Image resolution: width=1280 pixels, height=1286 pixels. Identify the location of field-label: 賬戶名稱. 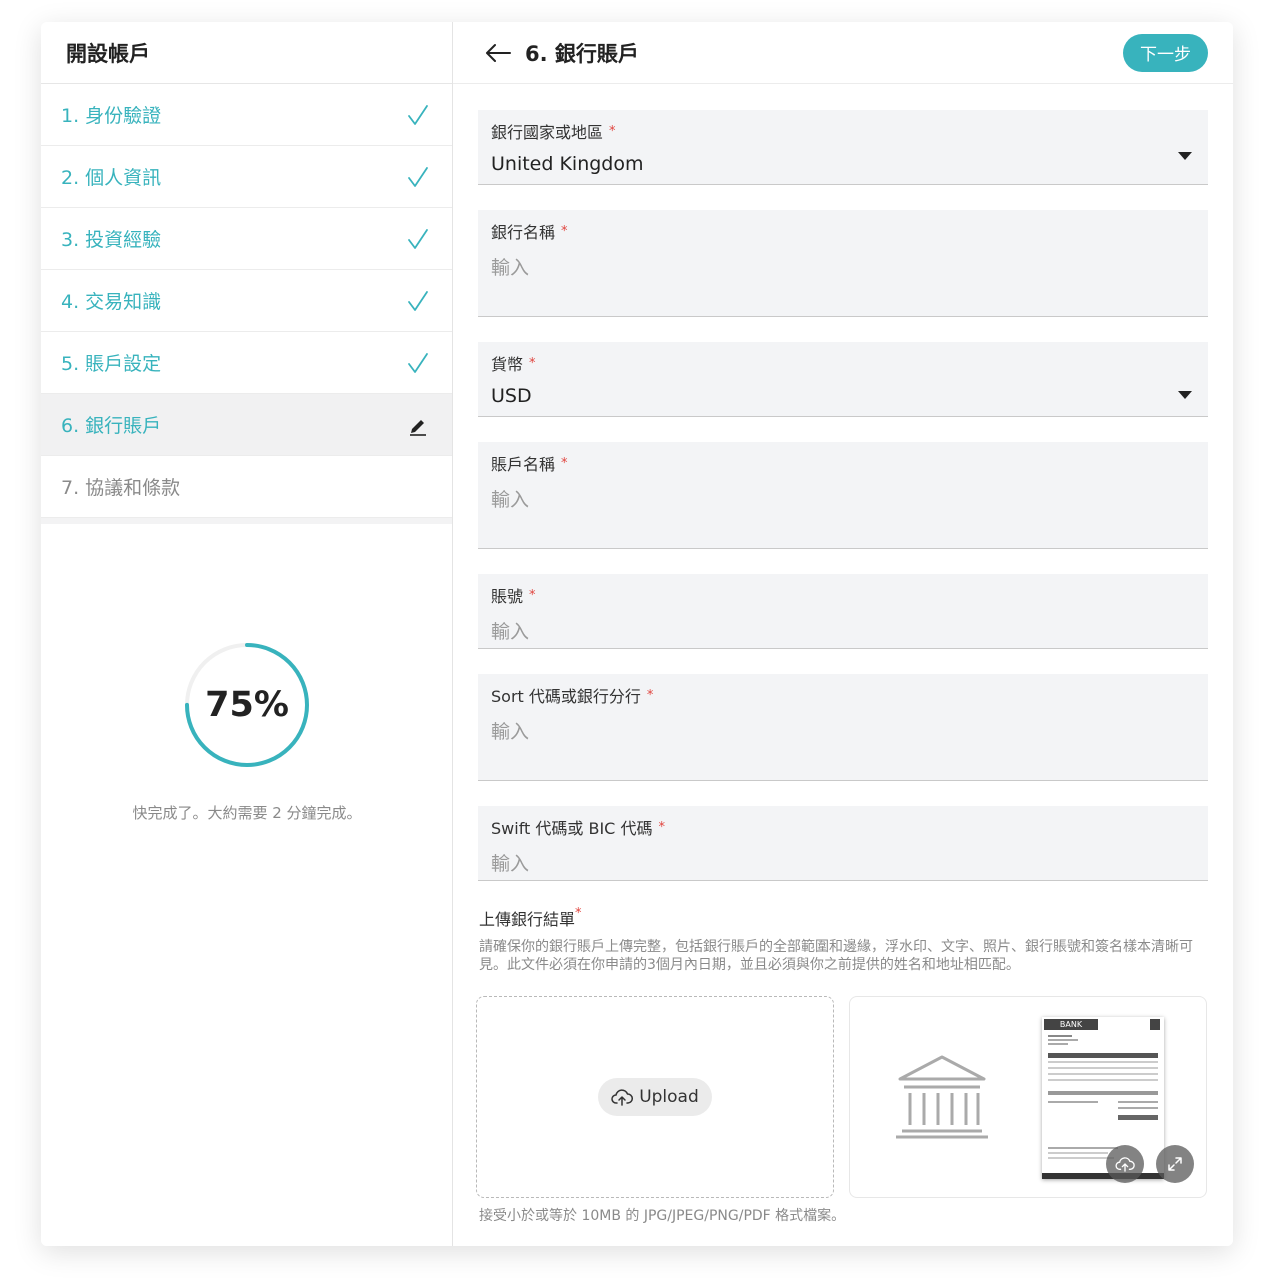
(523, 464).